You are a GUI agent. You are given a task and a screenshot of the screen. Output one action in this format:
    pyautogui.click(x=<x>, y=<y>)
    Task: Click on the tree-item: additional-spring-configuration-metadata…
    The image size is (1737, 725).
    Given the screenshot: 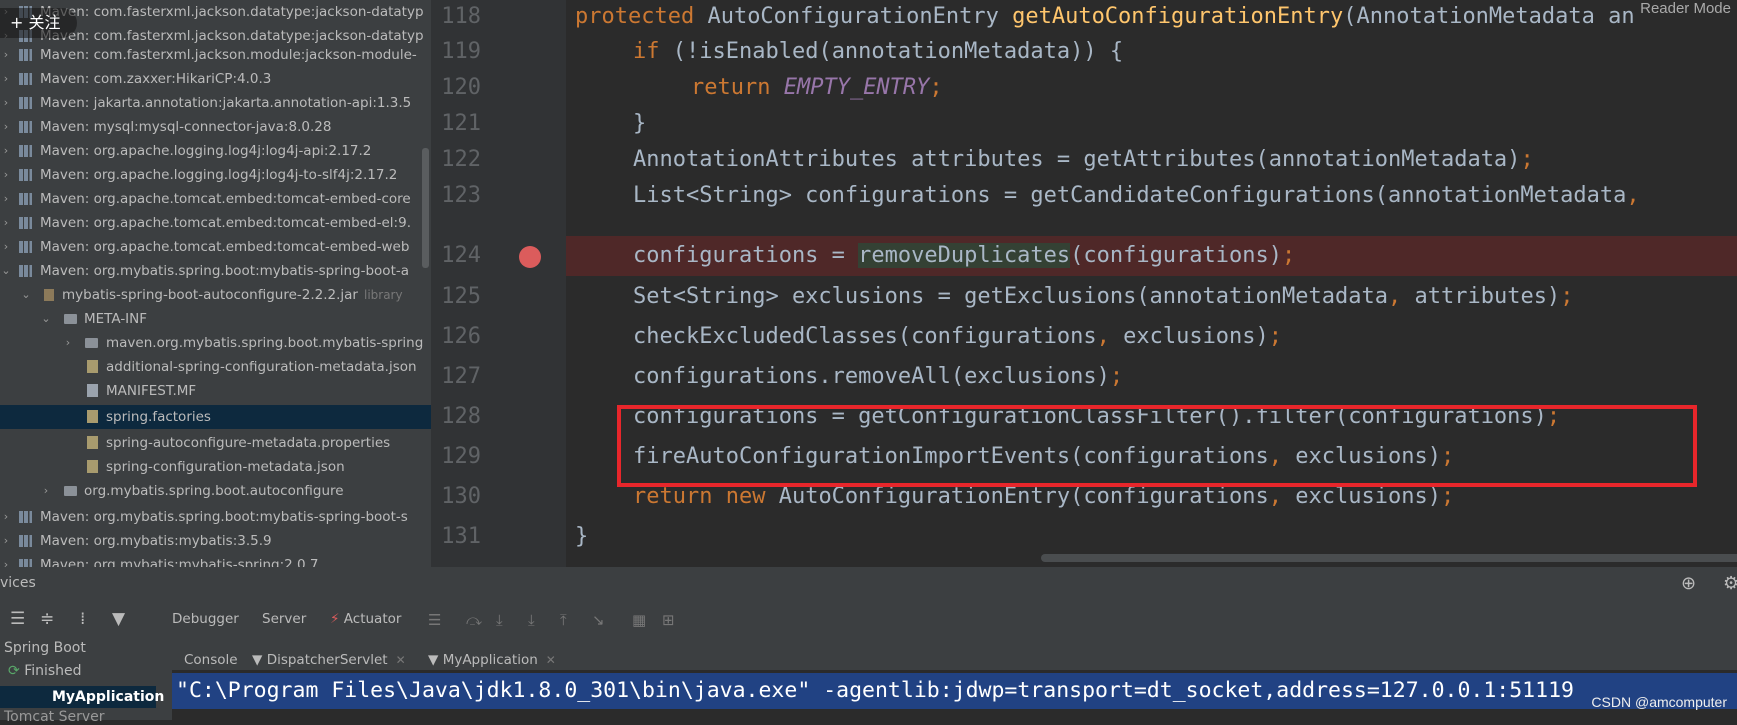 What is the action you would take?
    pyautogui.click(x=215, y=367)
    